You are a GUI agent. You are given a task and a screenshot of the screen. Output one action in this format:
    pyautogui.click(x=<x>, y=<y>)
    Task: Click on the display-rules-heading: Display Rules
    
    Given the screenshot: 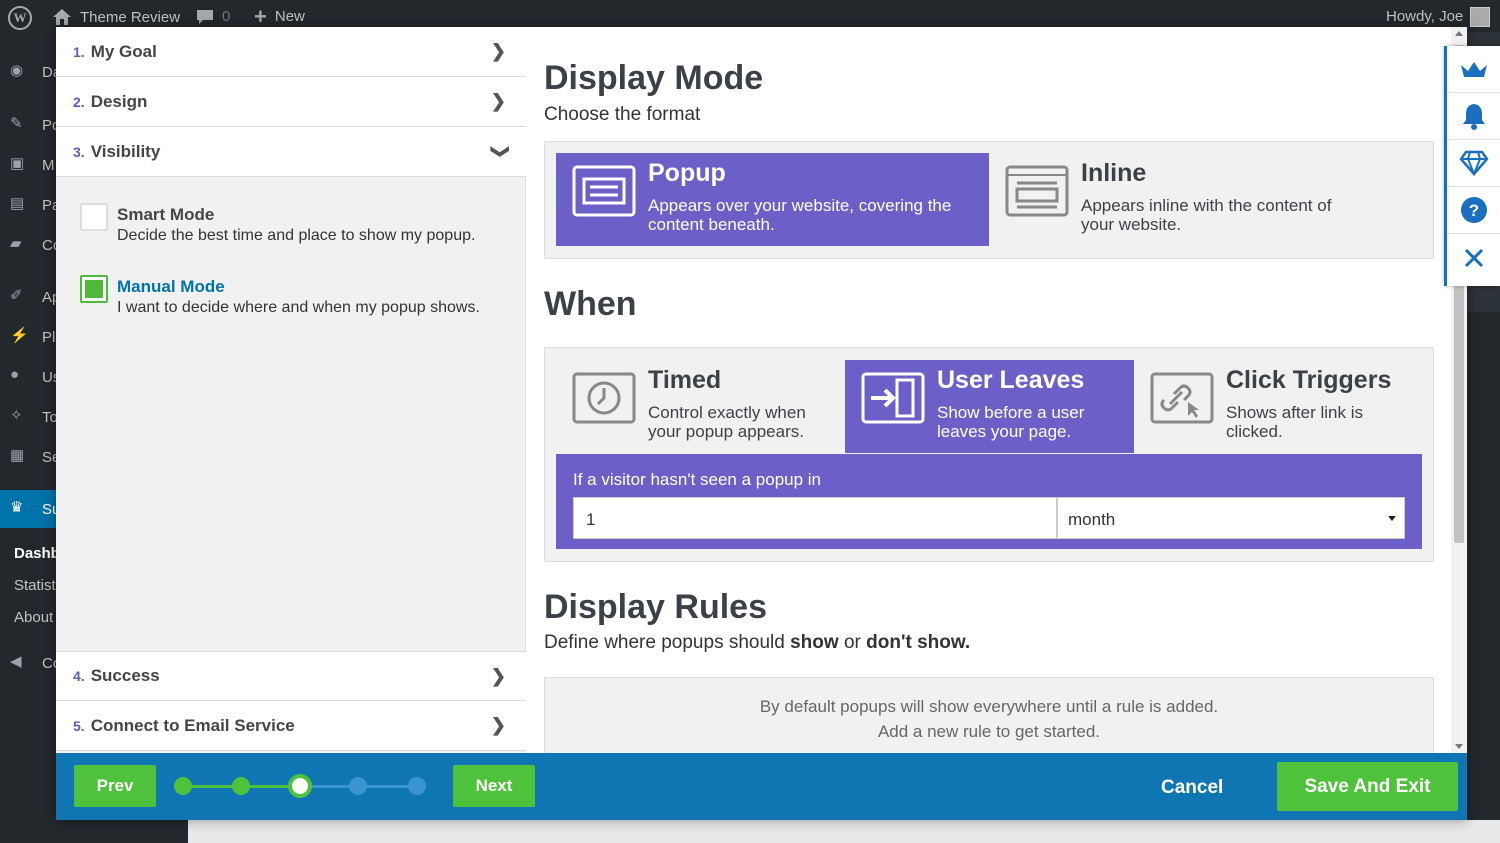 What is the action you would take?
    pyautogui.click(x=655, y=607)
    